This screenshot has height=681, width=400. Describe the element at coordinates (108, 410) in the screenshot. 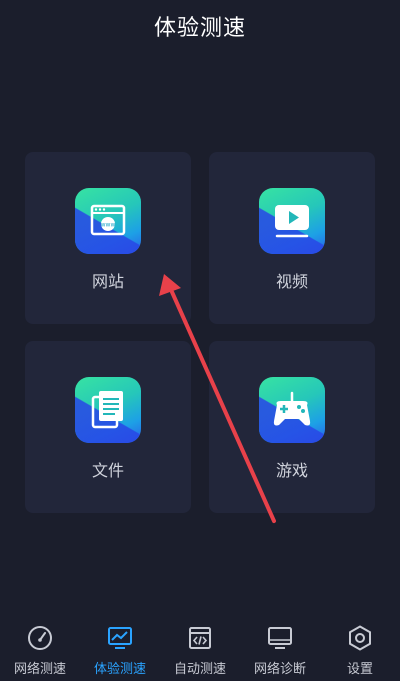

I see `file-icon` at that location.